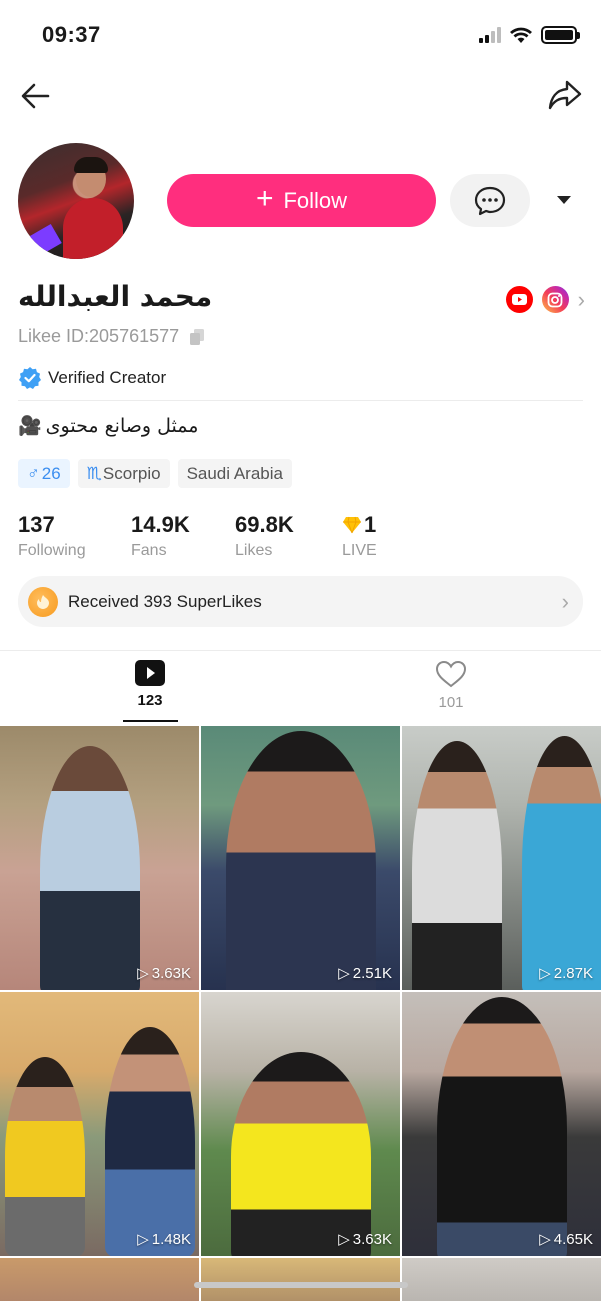  Describe the element at coordinates (359, 550) in the screenshot. I see `stat-label: LIVE` at that location.